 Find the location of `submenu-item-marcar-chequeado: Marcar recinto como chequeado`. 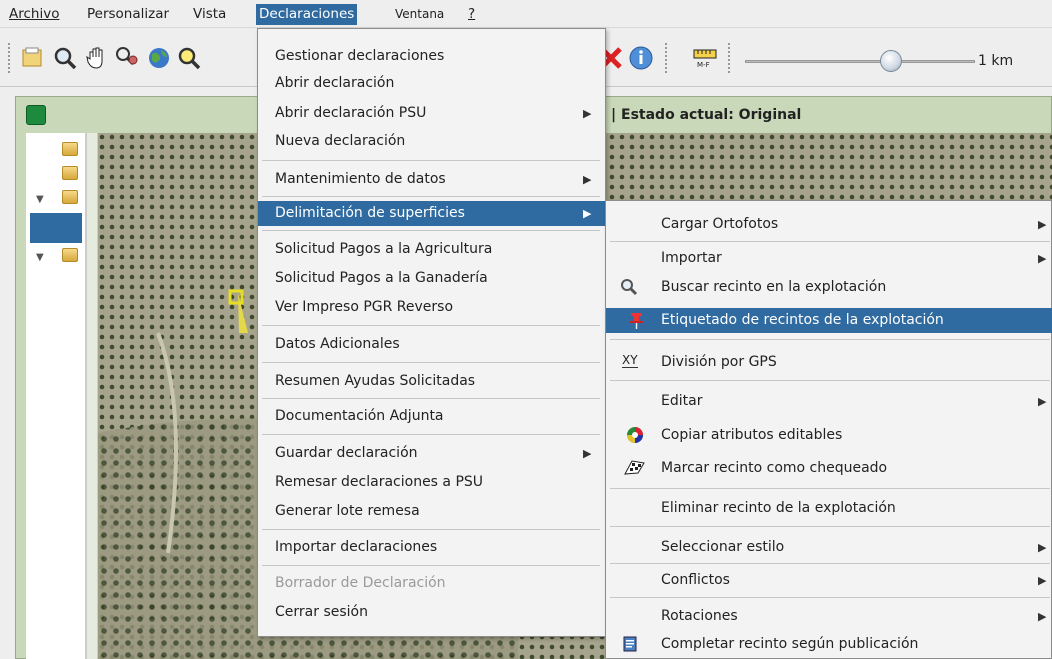

submenu-item-marcar-chequeado: Marcar recinto como chequeado is located at coordinates (829, 468).